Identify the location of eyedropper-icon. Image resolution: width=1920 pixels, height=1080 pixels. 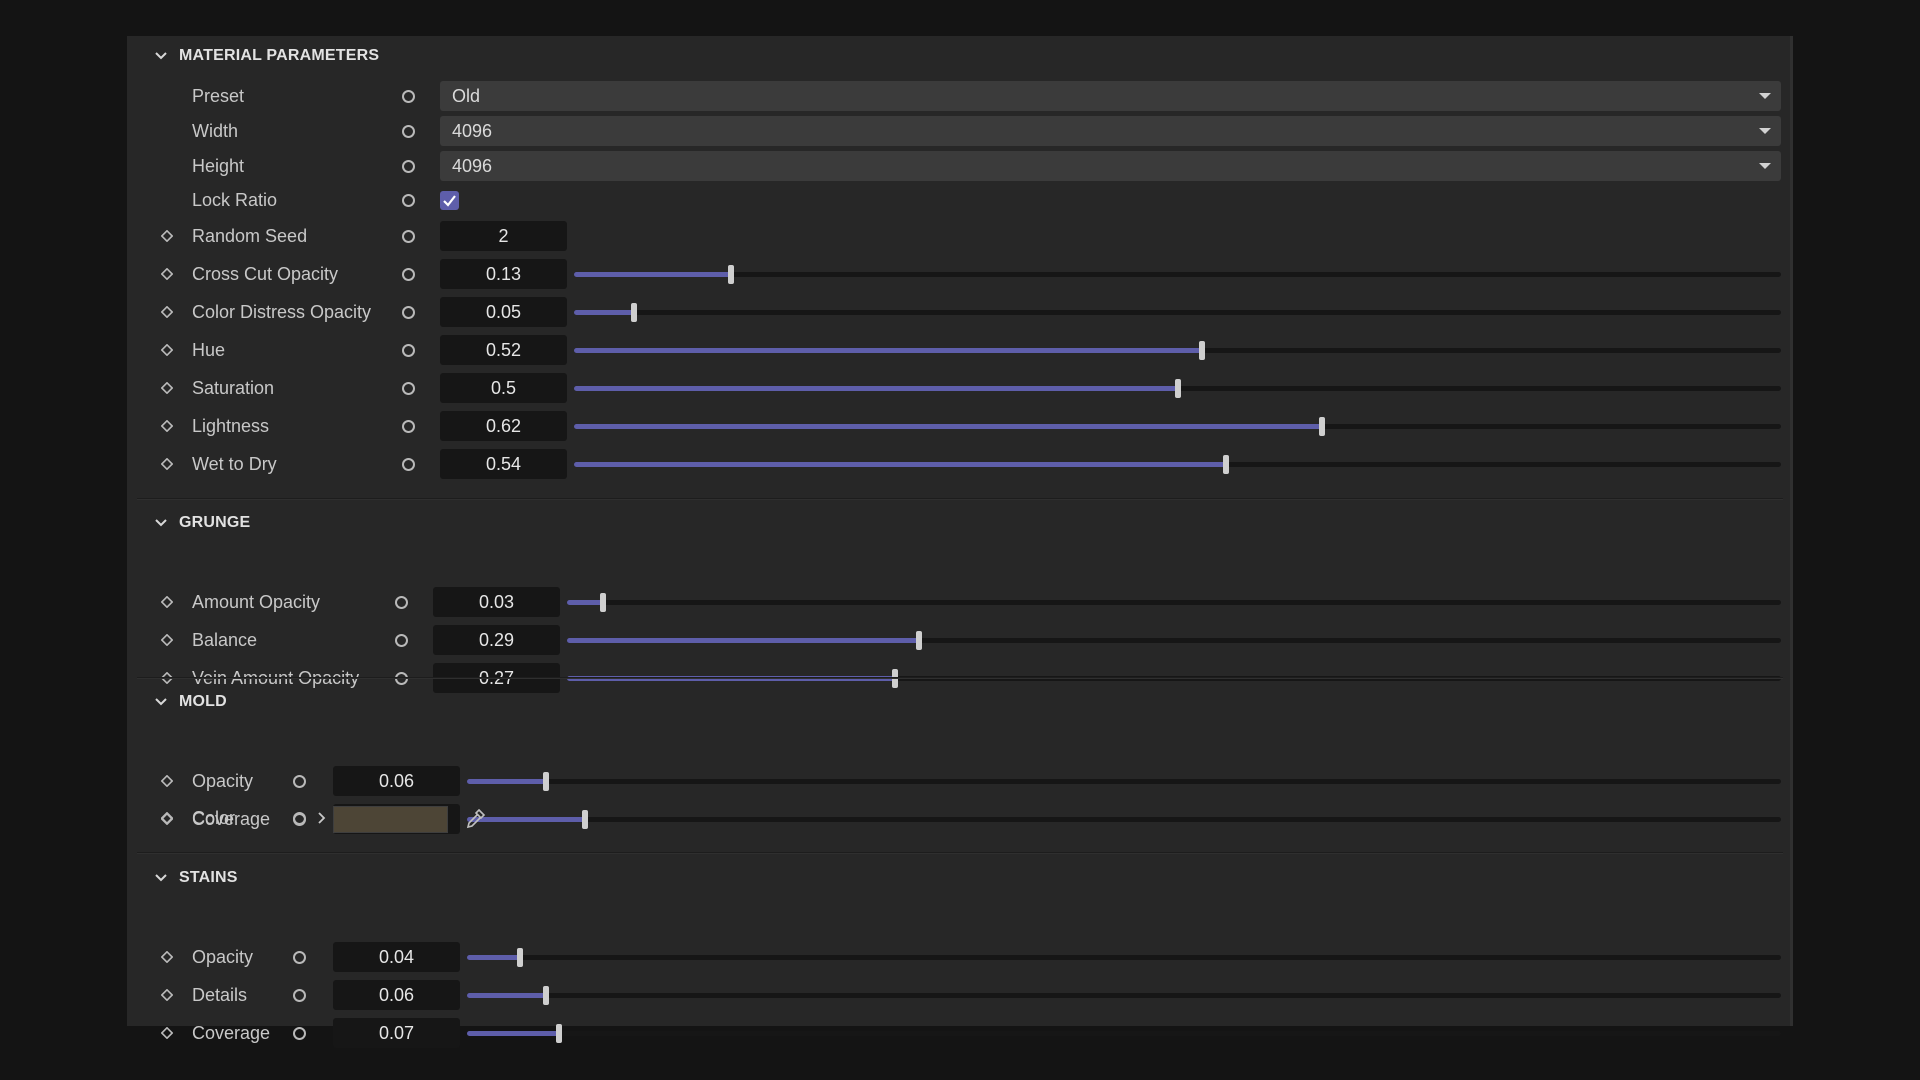
(476, 818).